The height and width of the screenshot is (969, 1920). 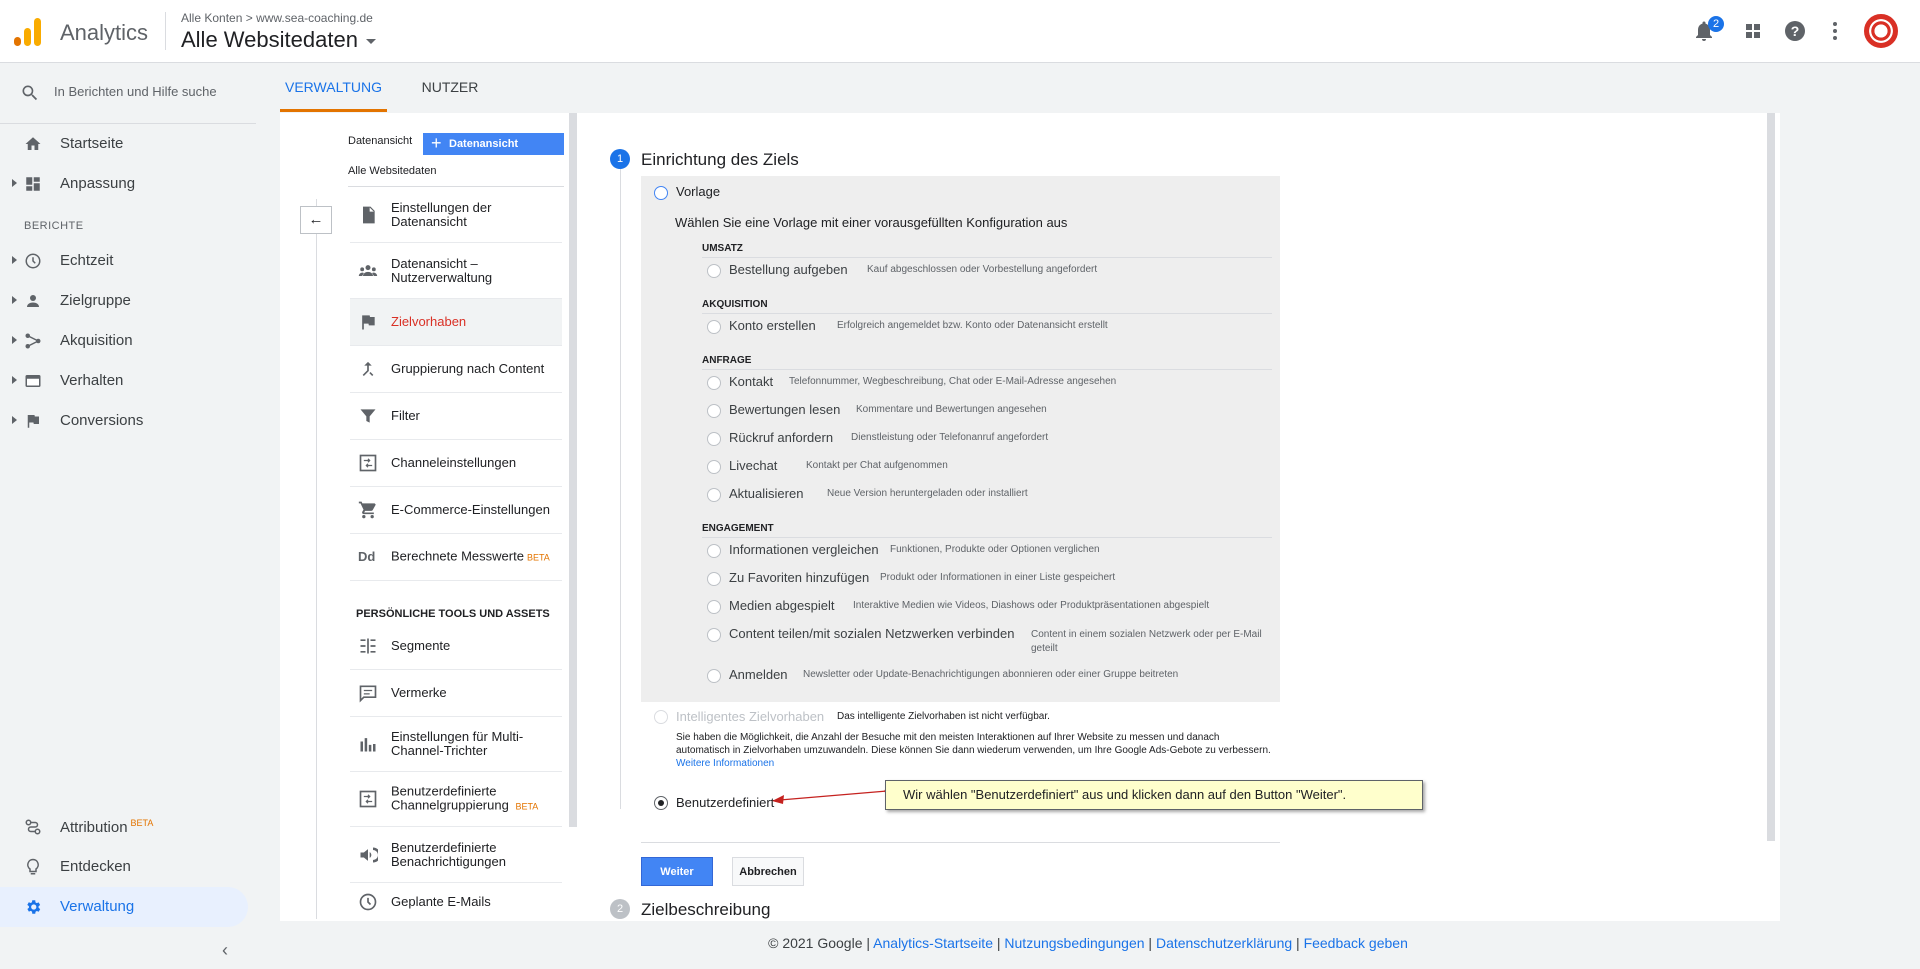 I want to click on menu-item-label: Channeleinstellungen, so click(x=454, y=462).